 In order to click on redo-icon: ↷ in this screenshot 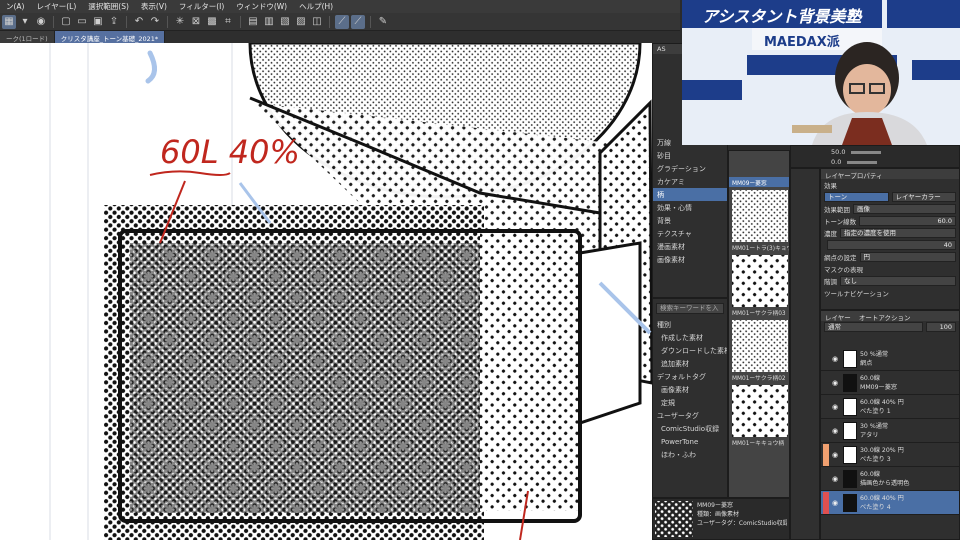, I will do `click(155, 22)`.